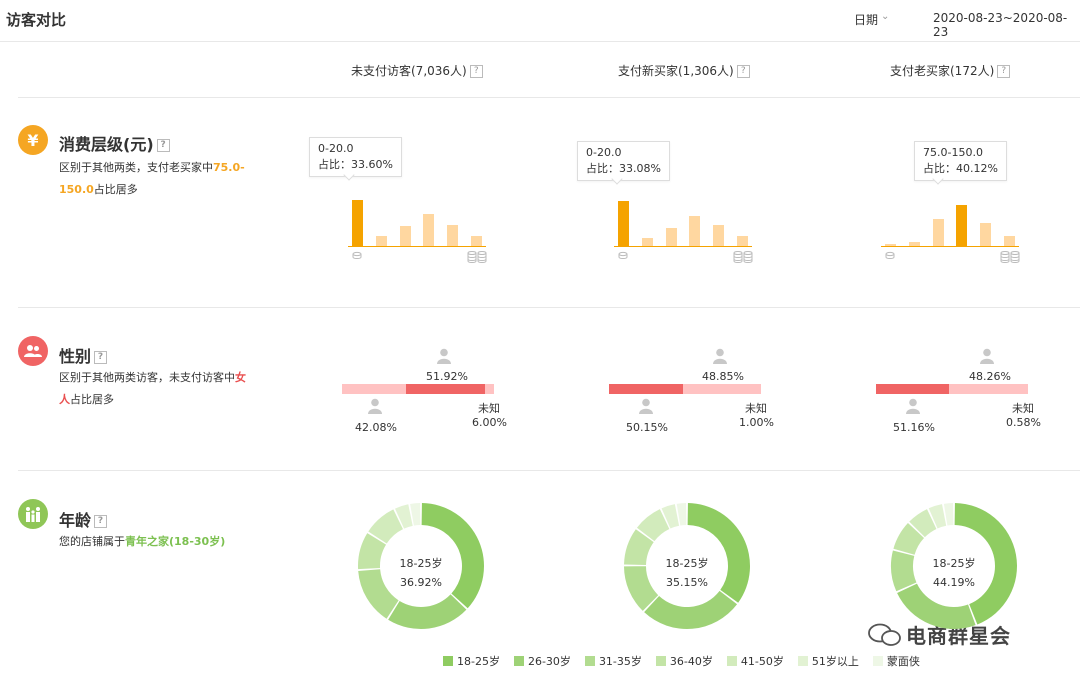  What do you see at coordinates (542, 661) in the screenshot?
I see `legend-item: 26-30岁` at bounding box center [542, 661].